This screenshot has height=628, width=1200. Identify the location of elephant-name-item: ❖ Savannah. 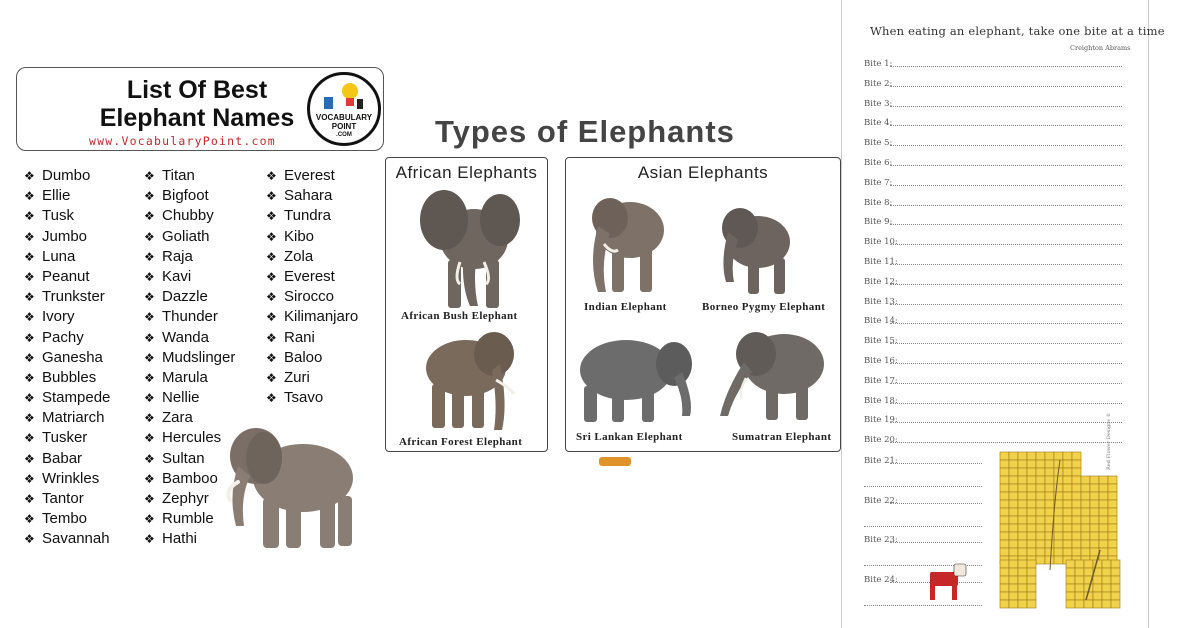
(67, 539).